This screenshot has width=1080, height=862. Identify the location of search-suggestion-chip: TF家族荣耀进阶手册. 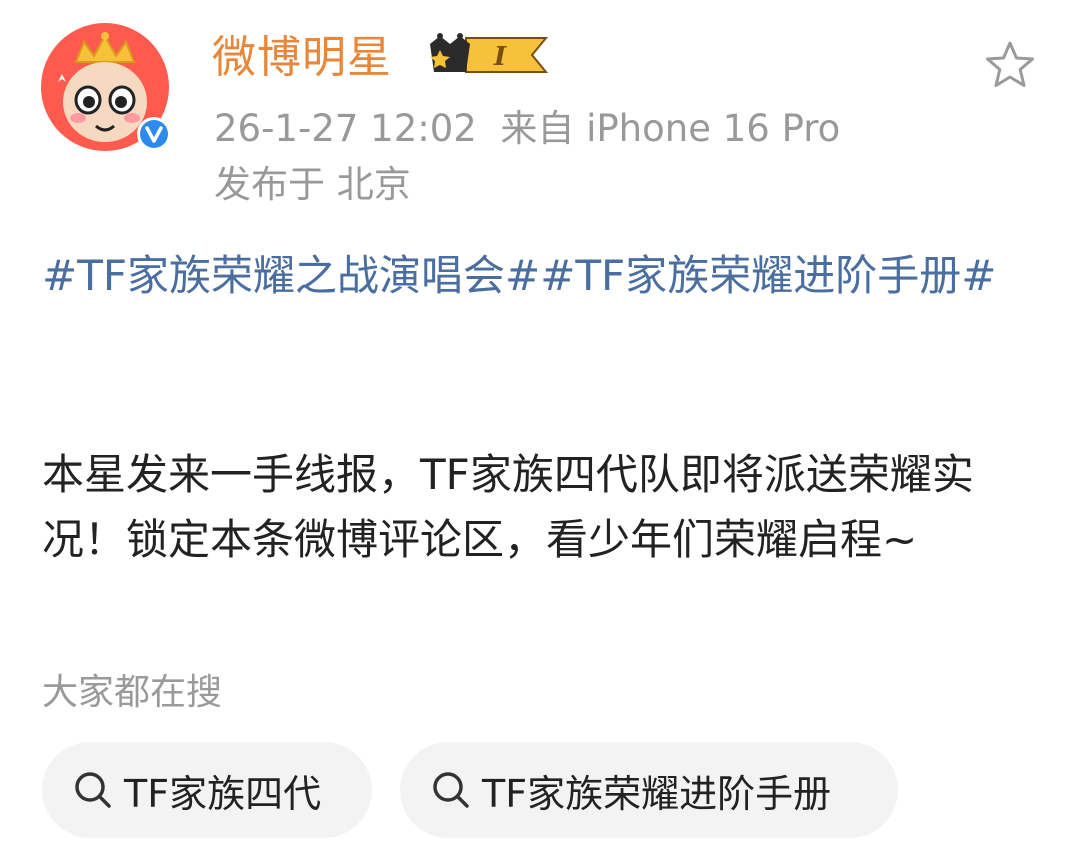
(649, 790).